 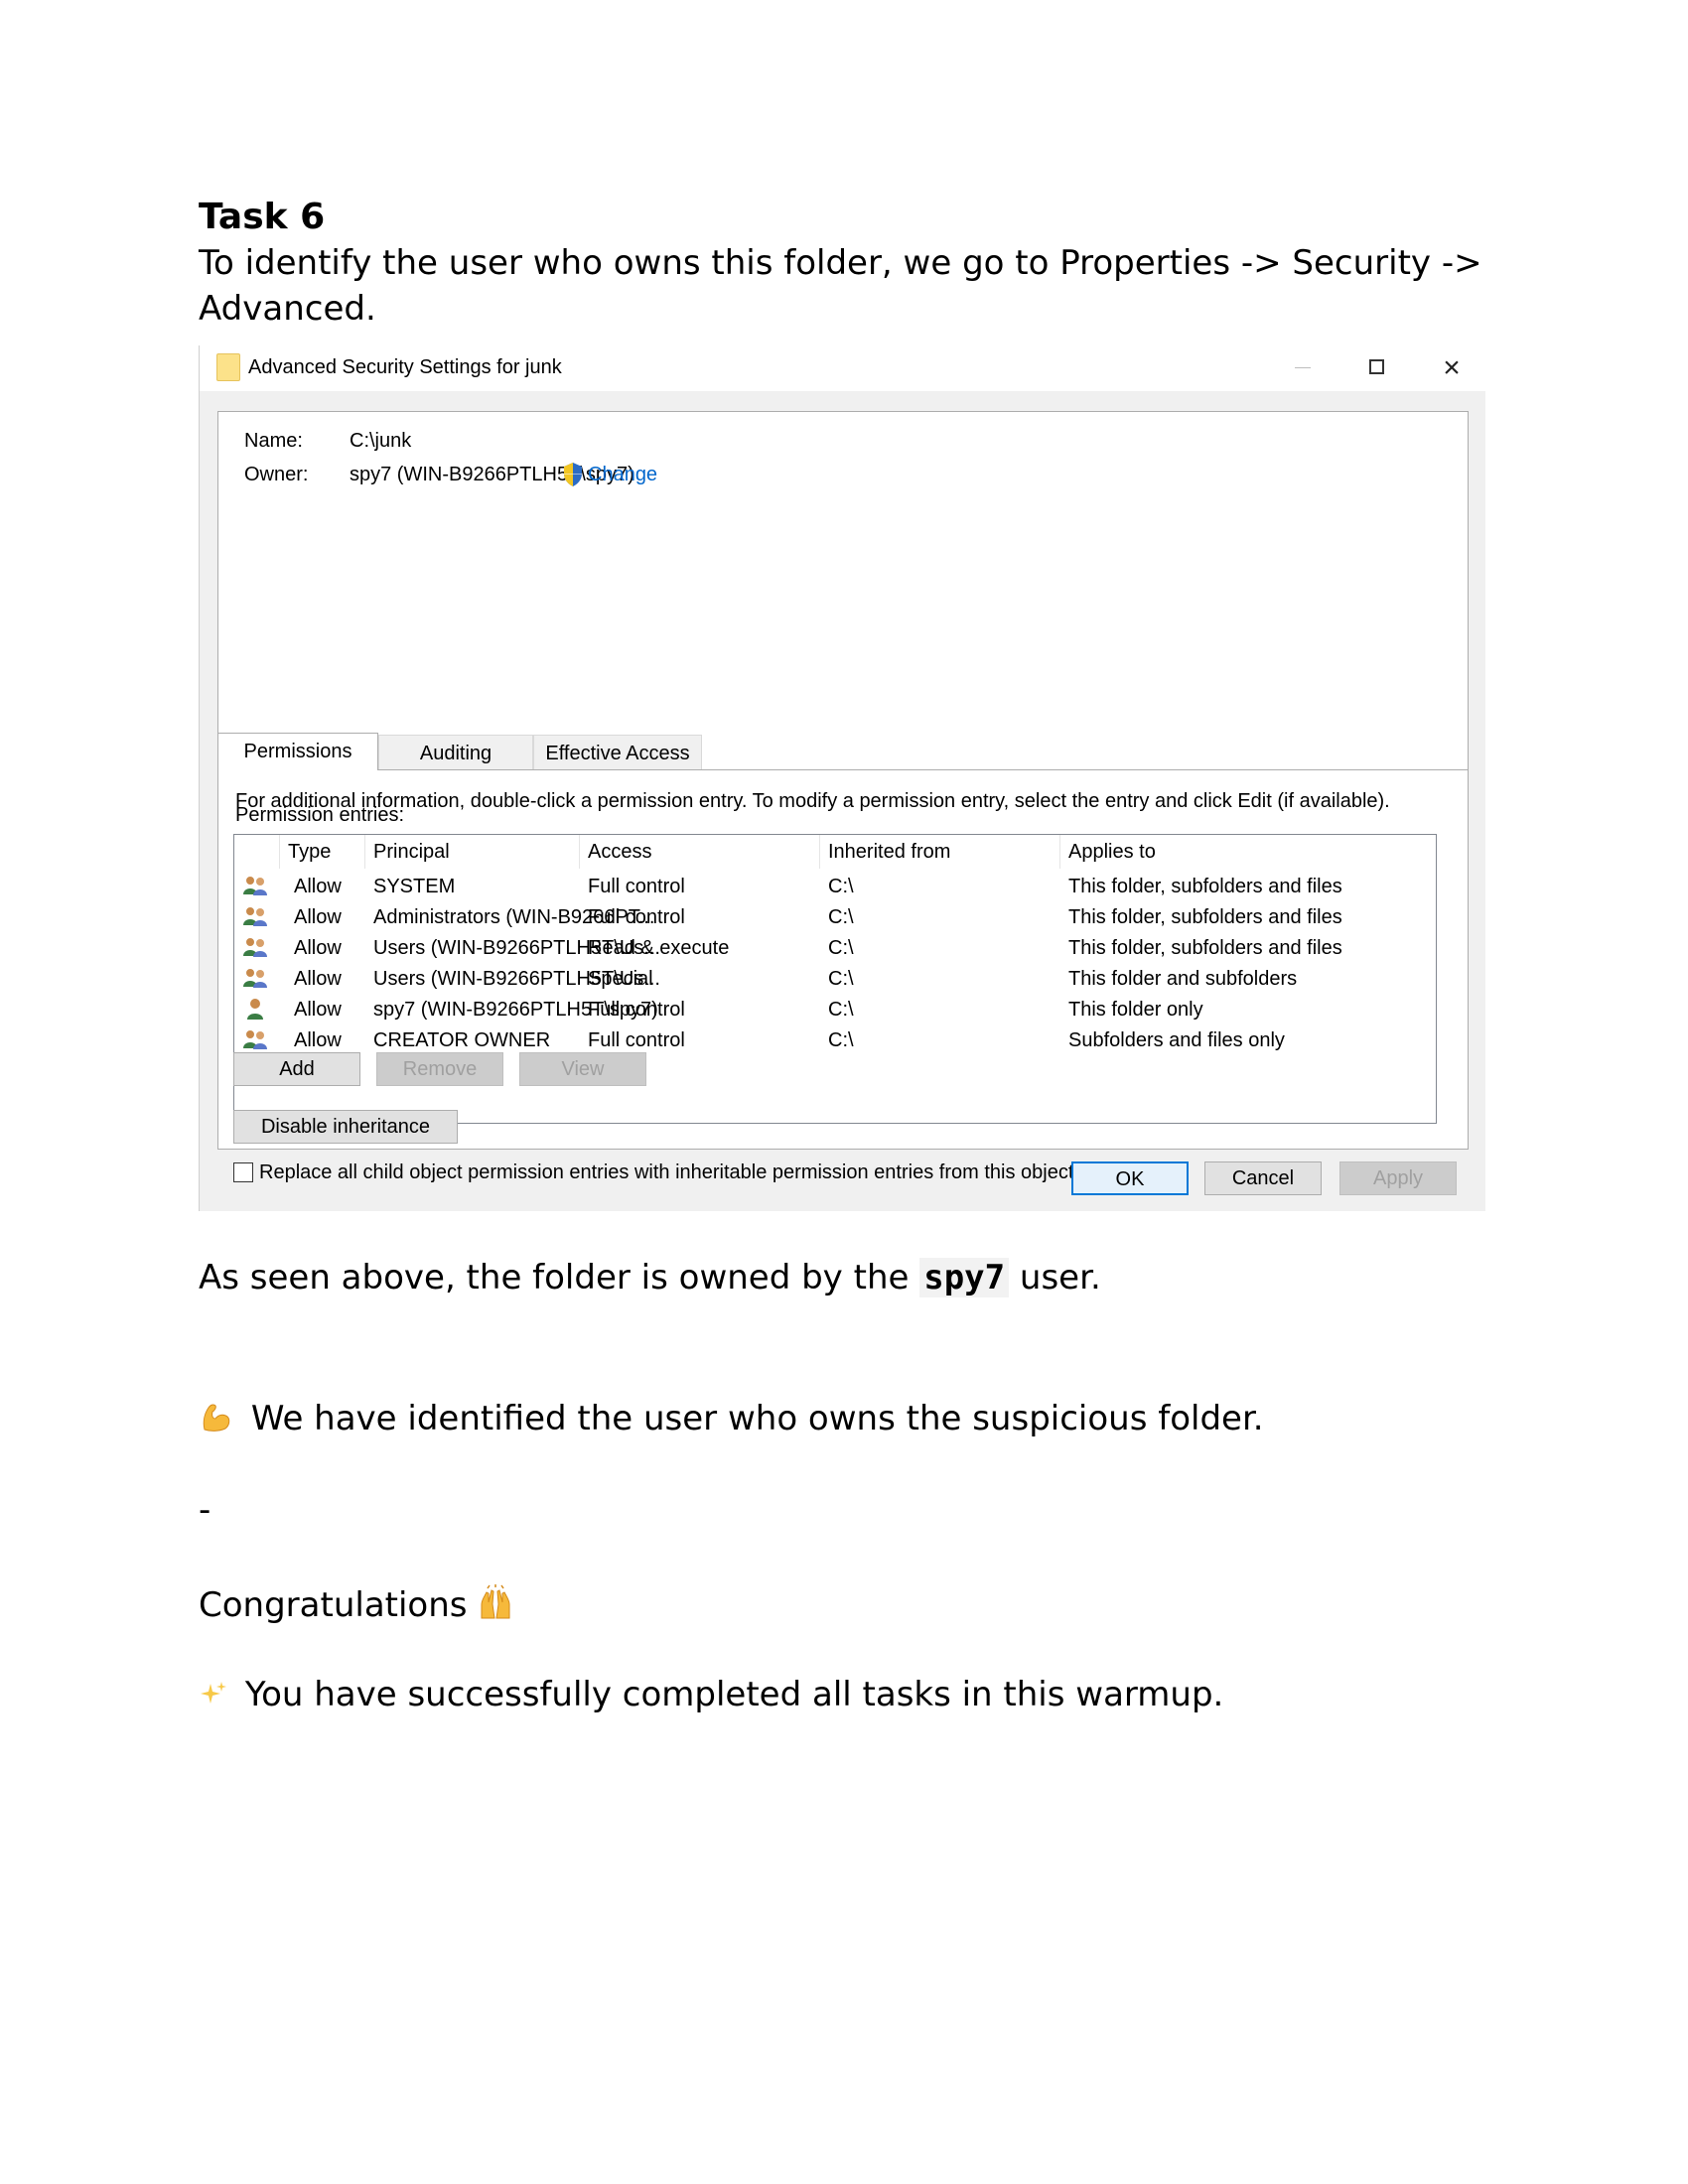 What do you see at coordinates (320, 815) in the screenshot?
I see `permission-entries-label: Permission entries:` at bounding box center [320, 815].